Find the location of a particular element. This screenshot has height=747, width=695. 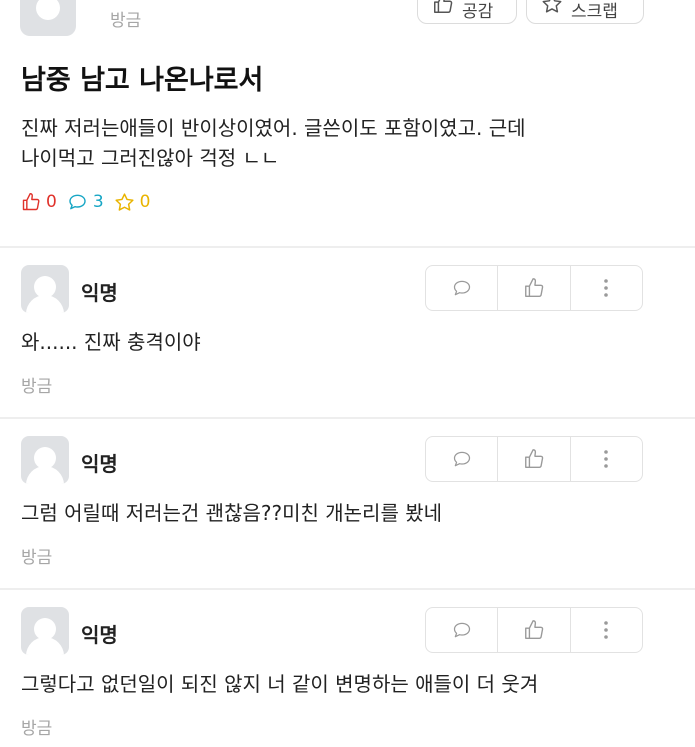

post-body-line: 진짜 저러는애들이 반이상이였어. 글쓴이도 포함이였고. 근데 is located at coordinates (273, 128).